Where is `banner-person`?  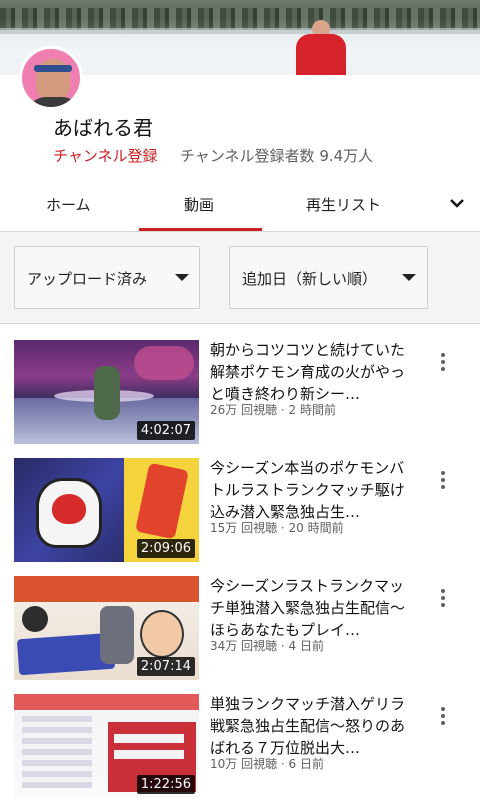 banner-person is located at coordinates (321, 47).